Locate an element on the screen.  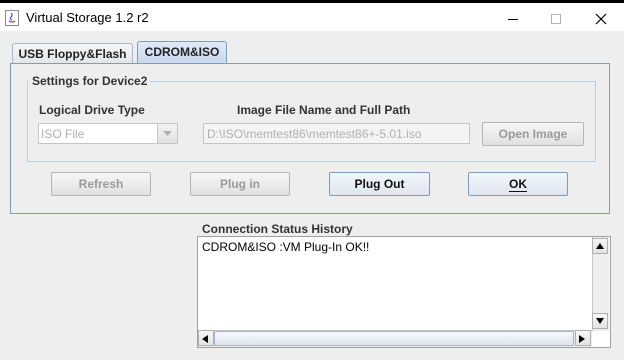
title-bar: Virtual Storage 1.2 r2 is located at coordinates (312, 17).